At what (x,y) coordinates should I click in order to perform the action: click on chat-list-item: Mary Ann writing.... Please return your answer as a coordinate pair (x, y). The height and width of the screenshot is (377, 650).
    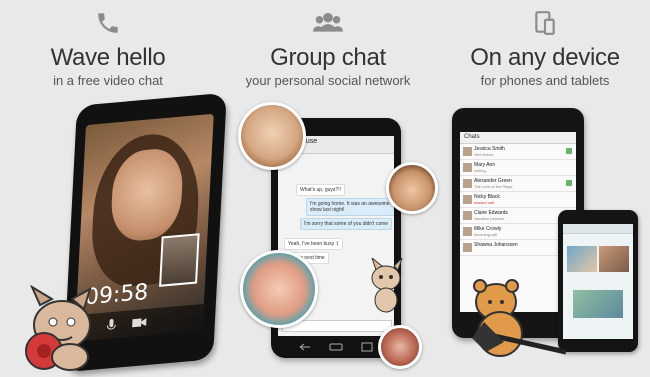
    Looking at the image, I should click on (518, 168).